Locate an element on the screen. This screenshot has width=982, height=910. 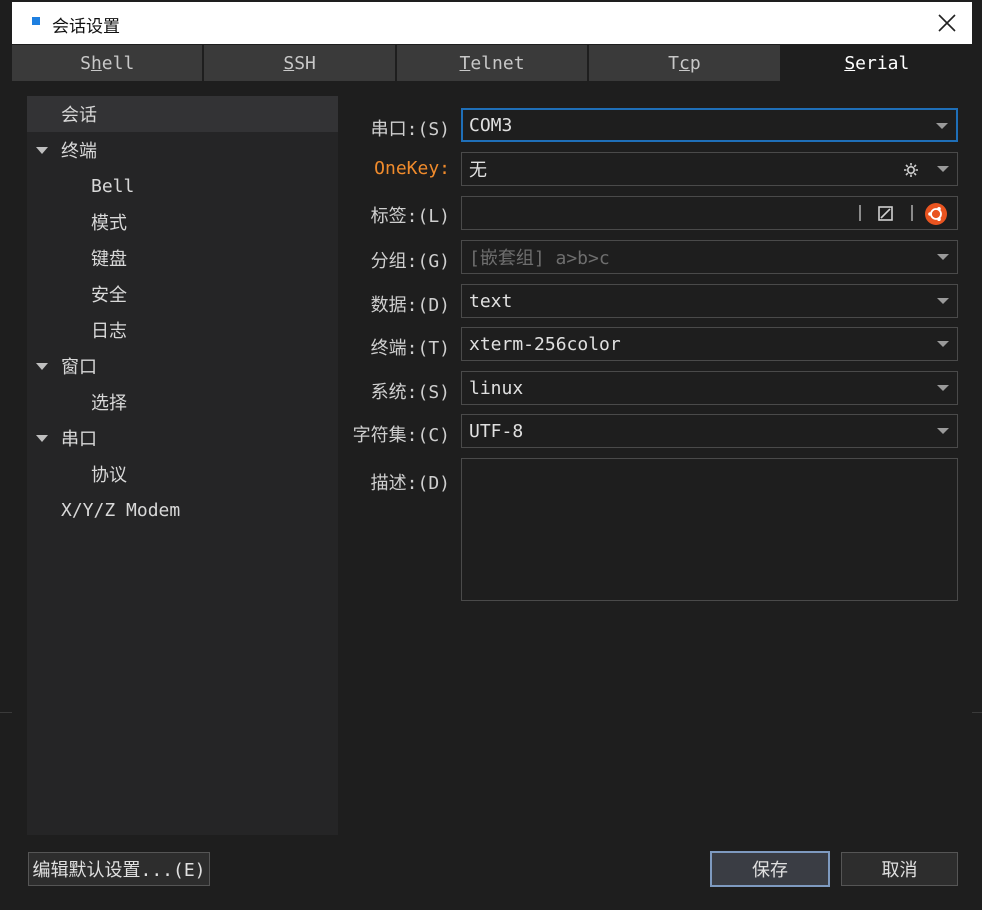
tree-item-selection: 选择 is located at coordinates (109, 402).